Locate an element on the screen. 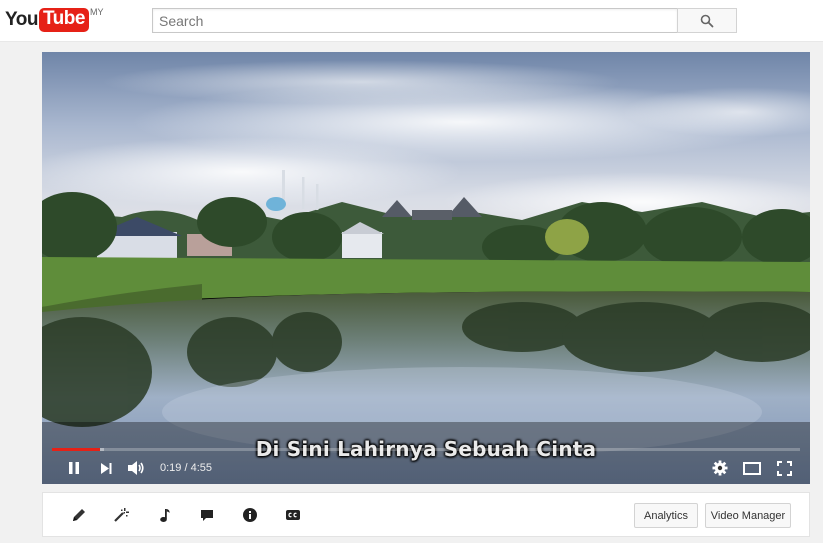 The image size is (823, 543). subtitles-tool-button is located at coordinates (293, 515).